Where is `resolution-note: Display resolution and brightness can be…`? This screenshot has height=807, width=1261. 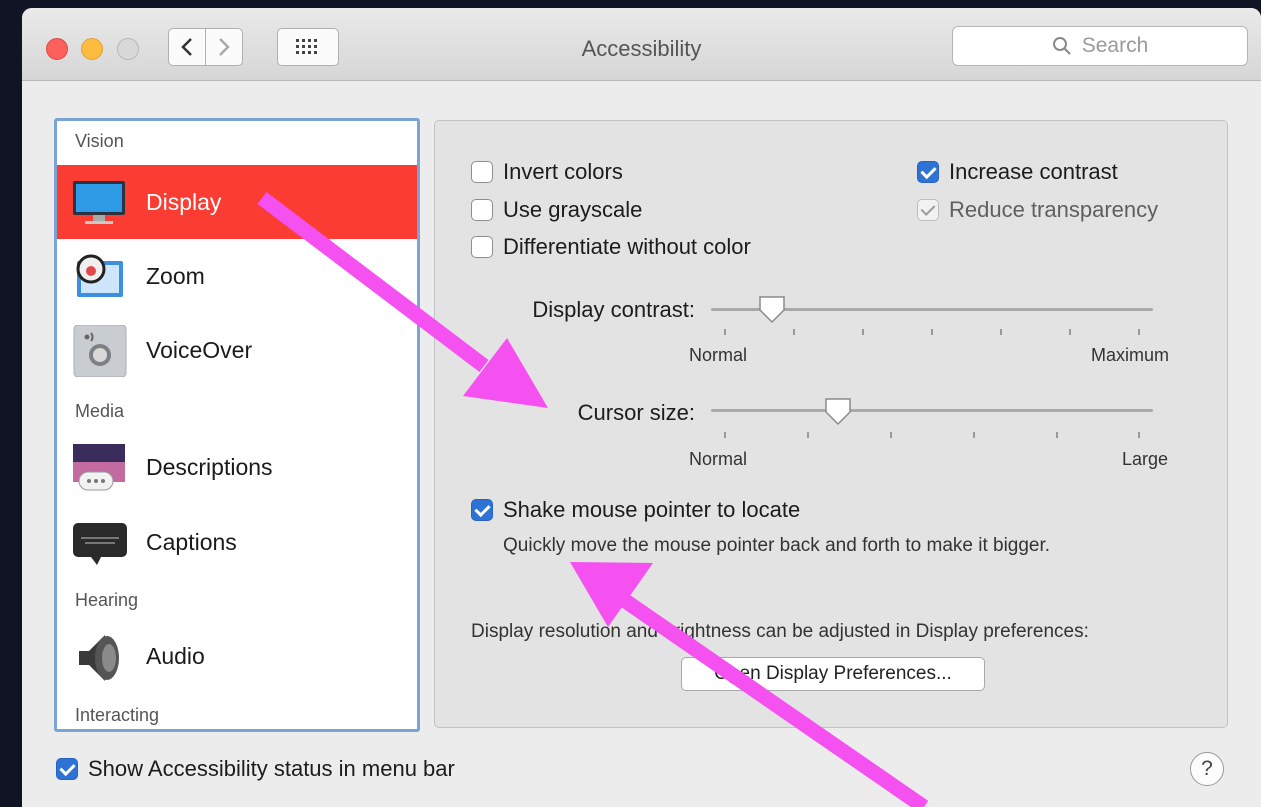 resolution-note: Display resolution and brightness can be… is located at coordinates (780, 631).